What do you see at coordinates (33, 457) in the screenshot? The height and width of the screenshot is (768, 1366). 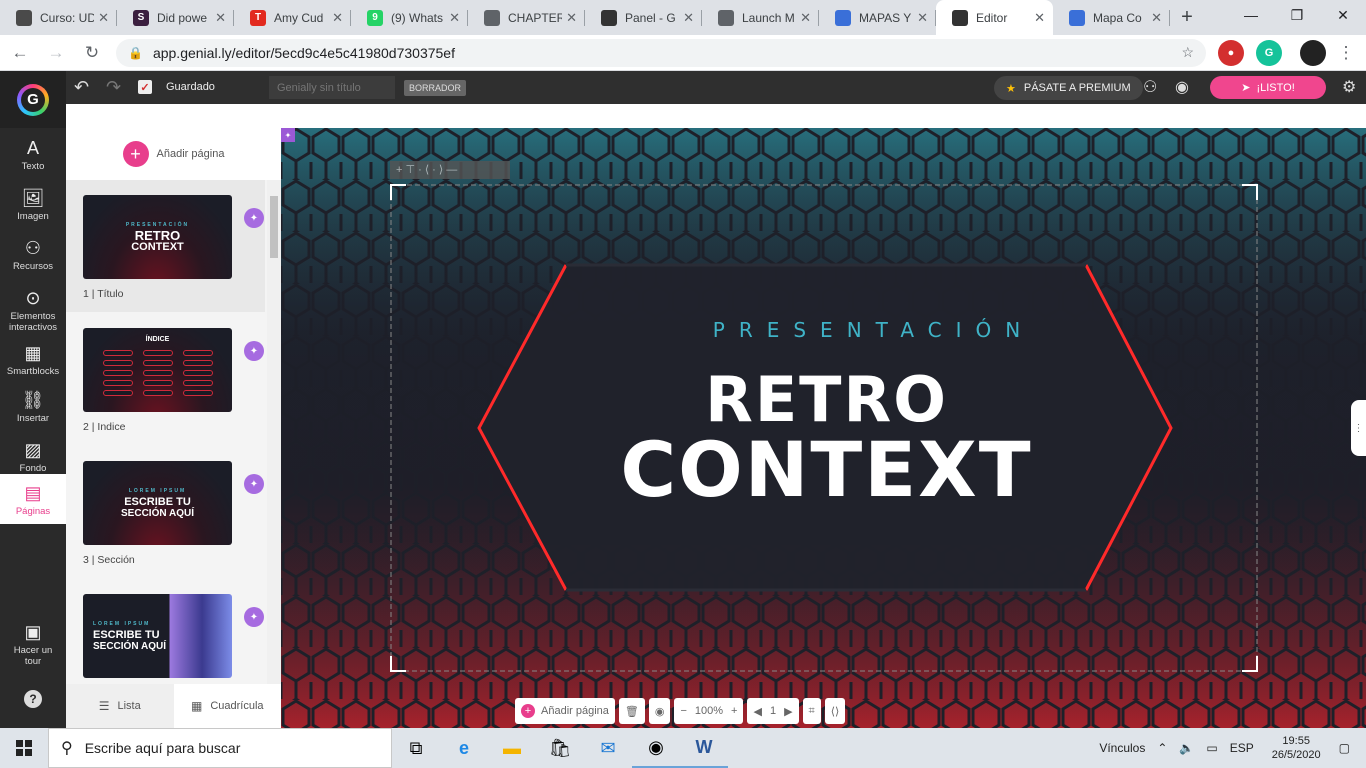 I see `leftnav-item: ▨ Fondo` at bounding box center [33, 457].